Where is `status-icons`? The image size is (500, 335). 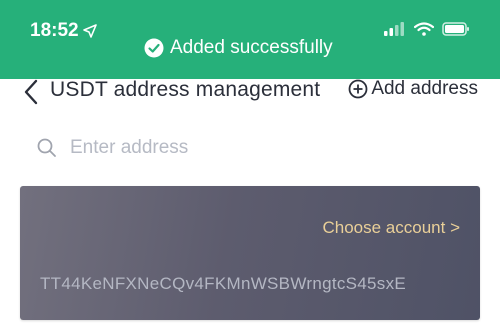 status-icons is located at coordinates (423, 29).